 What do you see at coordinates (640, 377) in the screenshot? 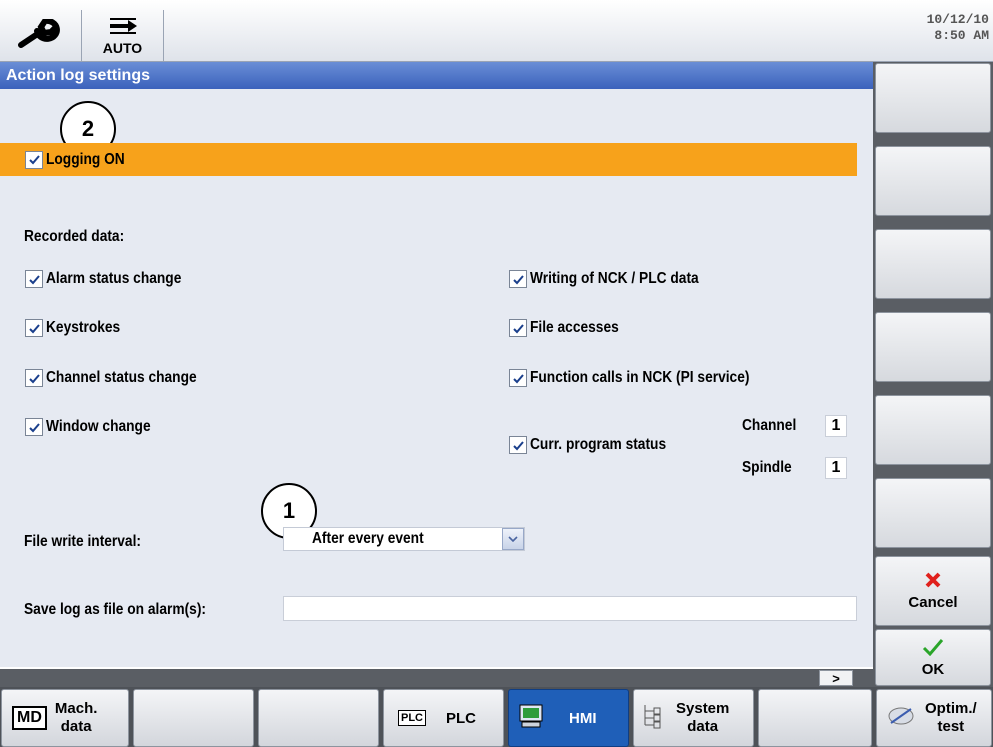
I see `option-label: Function calls in NCK (PI service)` at bounding box center [640, 377].